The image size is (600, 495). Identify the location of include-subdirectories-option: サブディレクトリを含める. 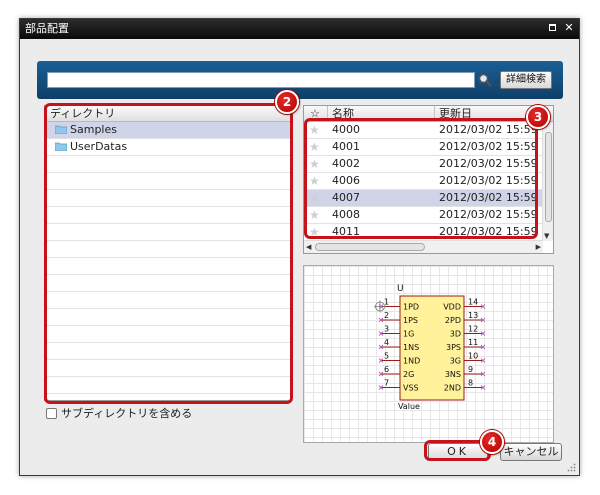
(119, 414).